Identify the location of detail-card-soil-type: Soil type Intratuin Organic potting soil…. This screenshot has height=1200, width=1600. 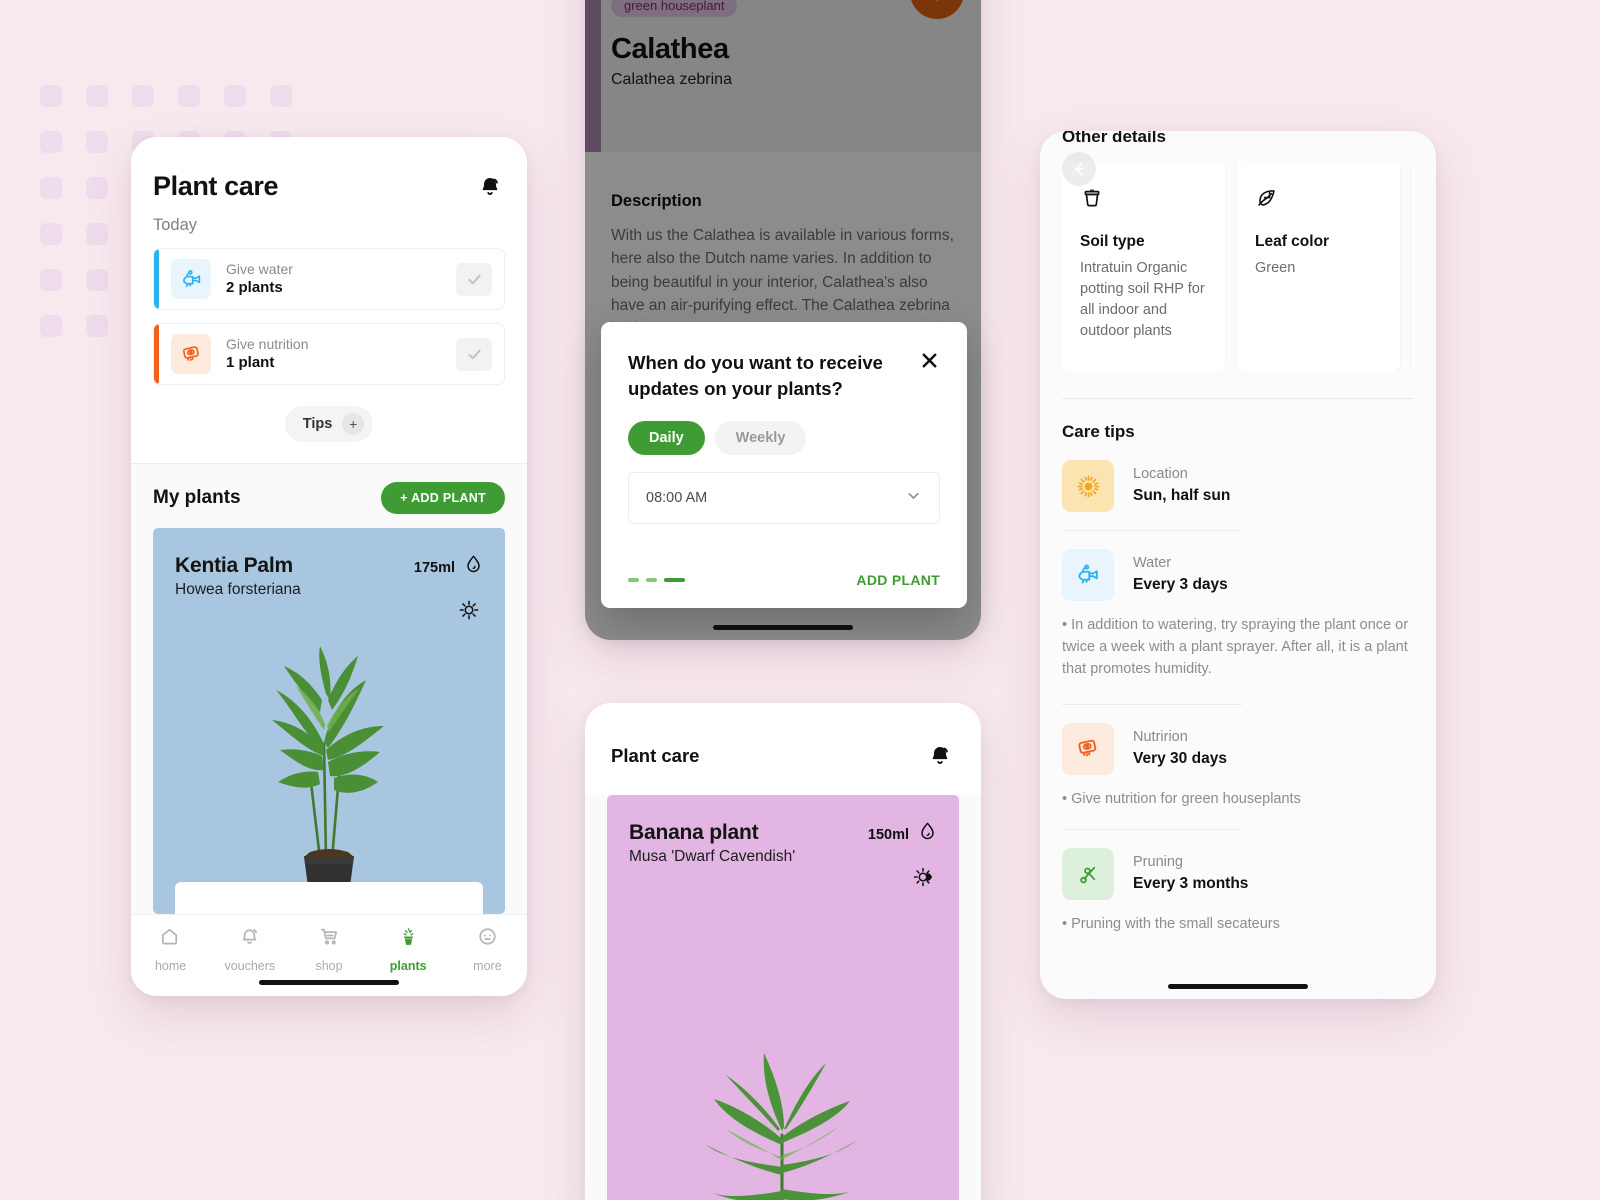
(1143, 266).